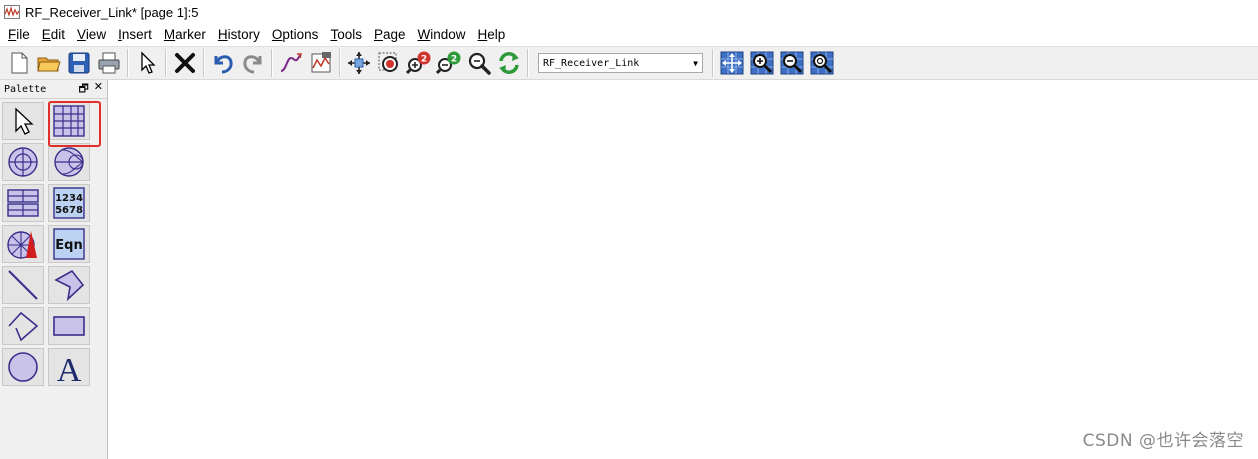 The width and height of the screenshot is (1258, 459). I want to click on menu-tools: Tools, so click(346, 35).